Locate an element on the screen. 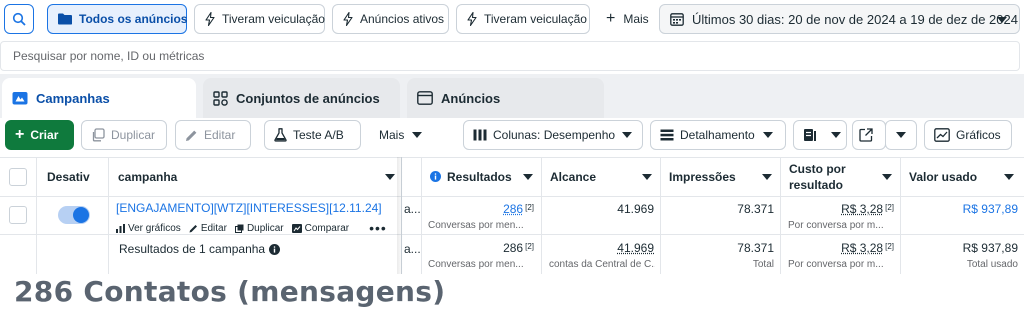 Image resolution: width=1024 pixels, height=319 pixels. filter-all-ads-button: Todos os anúncios is located at coordinates (117, 19).